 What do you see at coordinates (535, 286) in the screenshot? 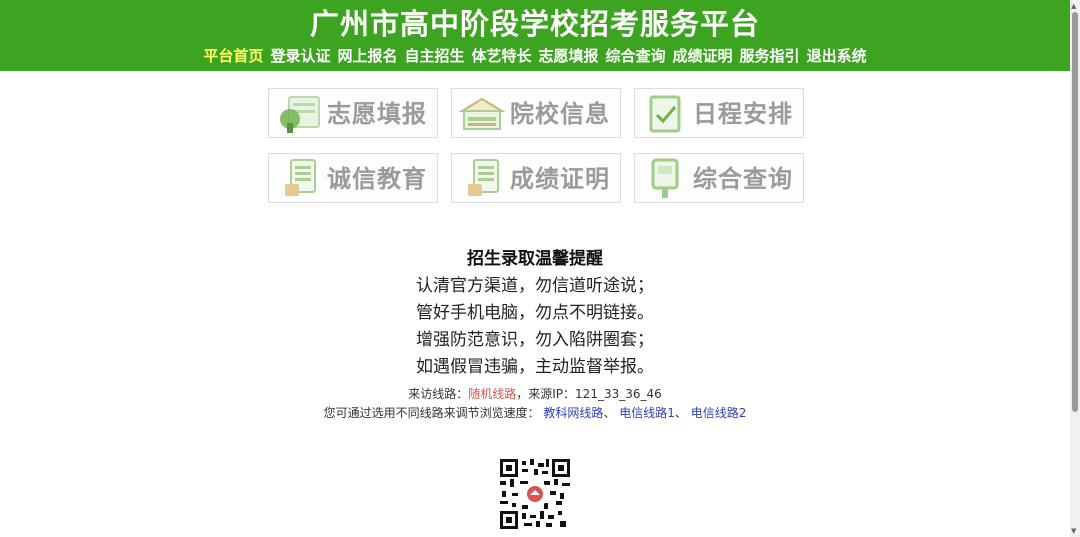
I see `notice-line: 认清官方渠道，勿信道听途说；` at bounding box center [535, 286].